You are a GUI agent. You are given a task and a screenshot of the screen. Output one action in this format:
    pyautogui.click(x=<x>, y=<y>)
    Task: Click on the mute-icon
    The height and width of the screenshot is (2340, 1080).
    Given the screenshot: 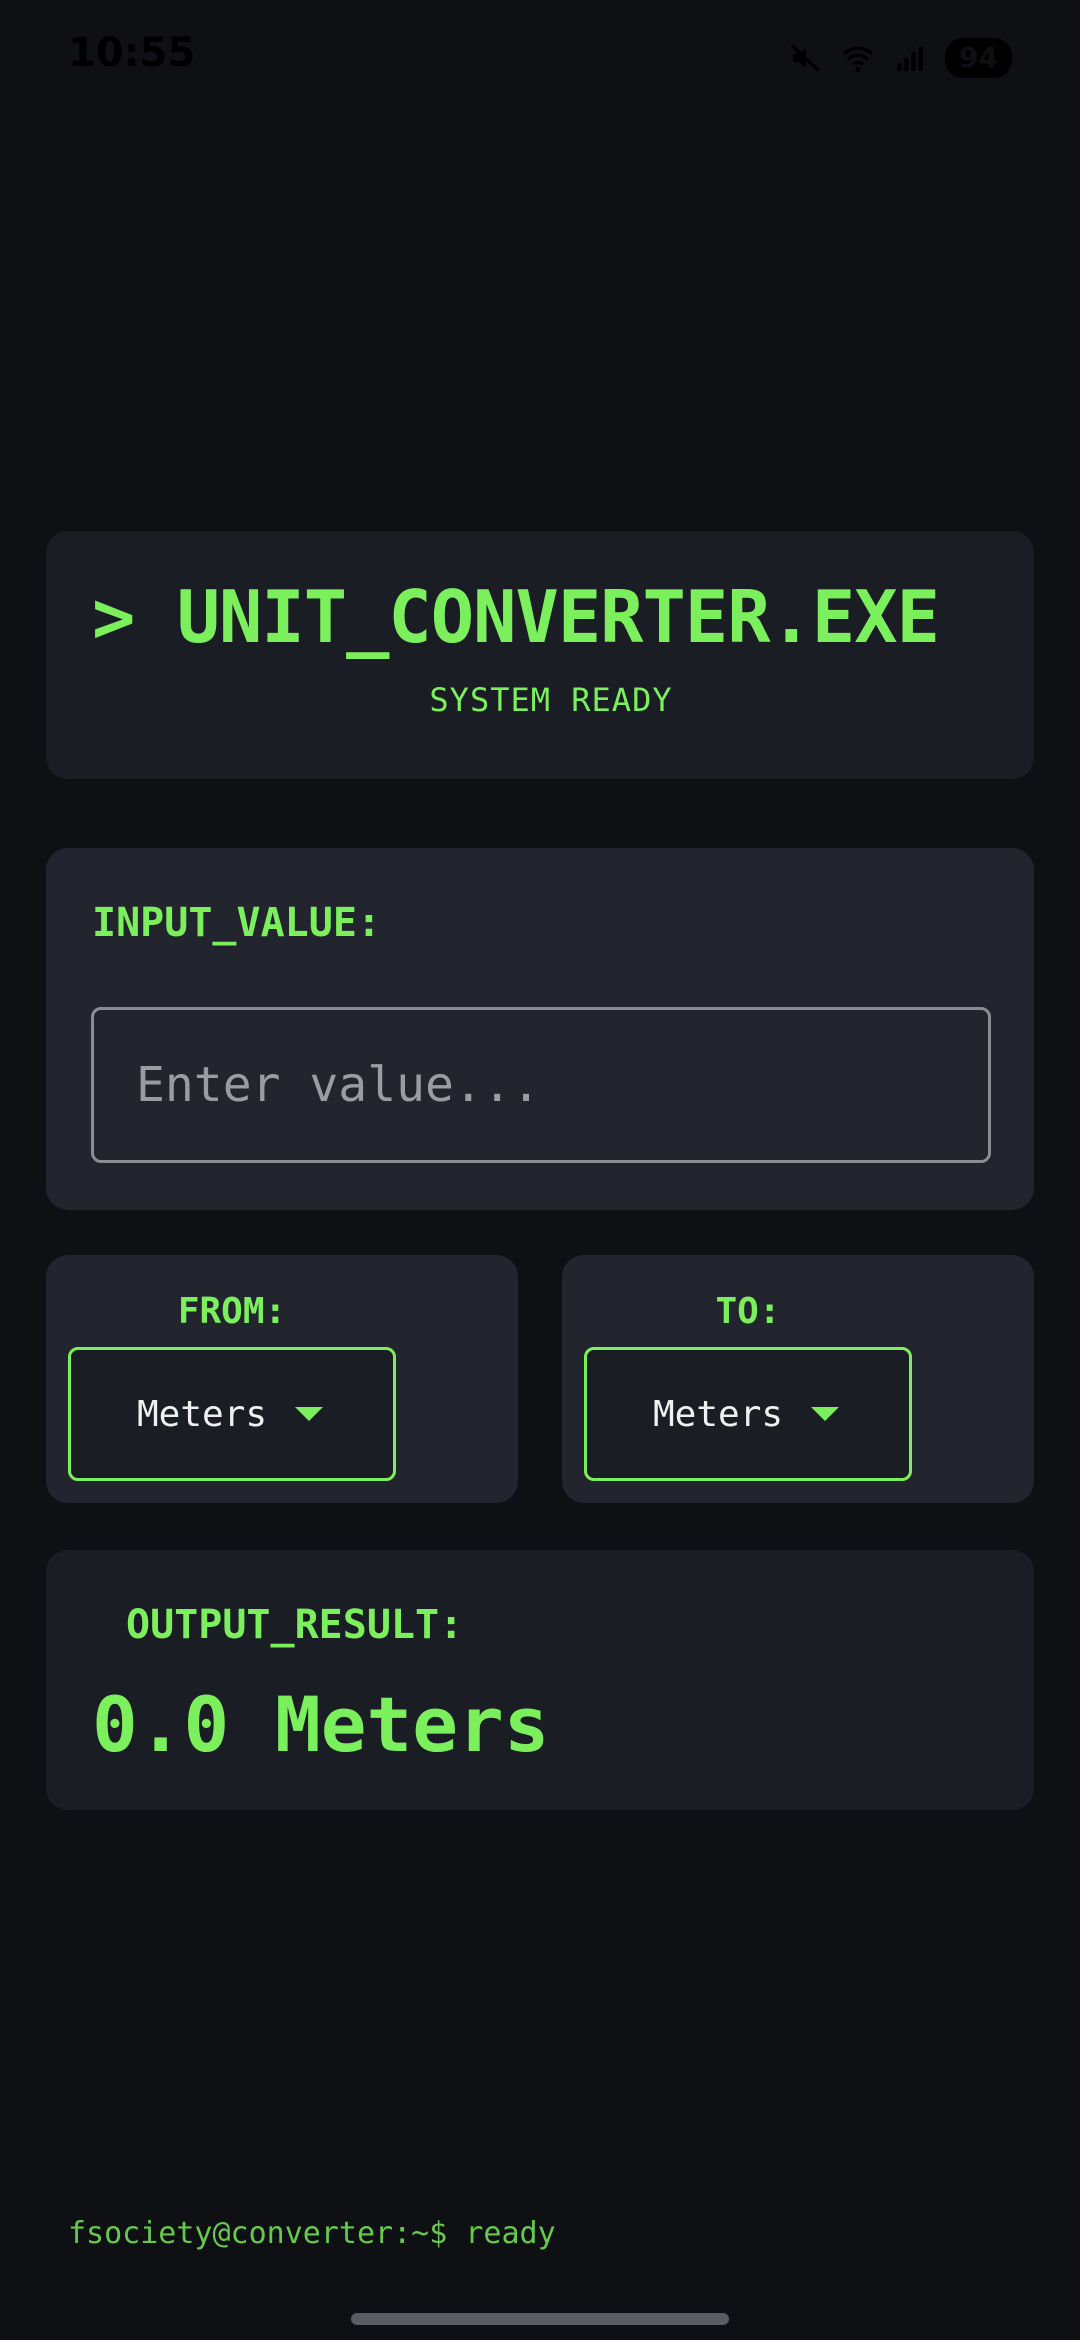 What is the action you would take?
    pyautogui.click(x=805, y=58)
    